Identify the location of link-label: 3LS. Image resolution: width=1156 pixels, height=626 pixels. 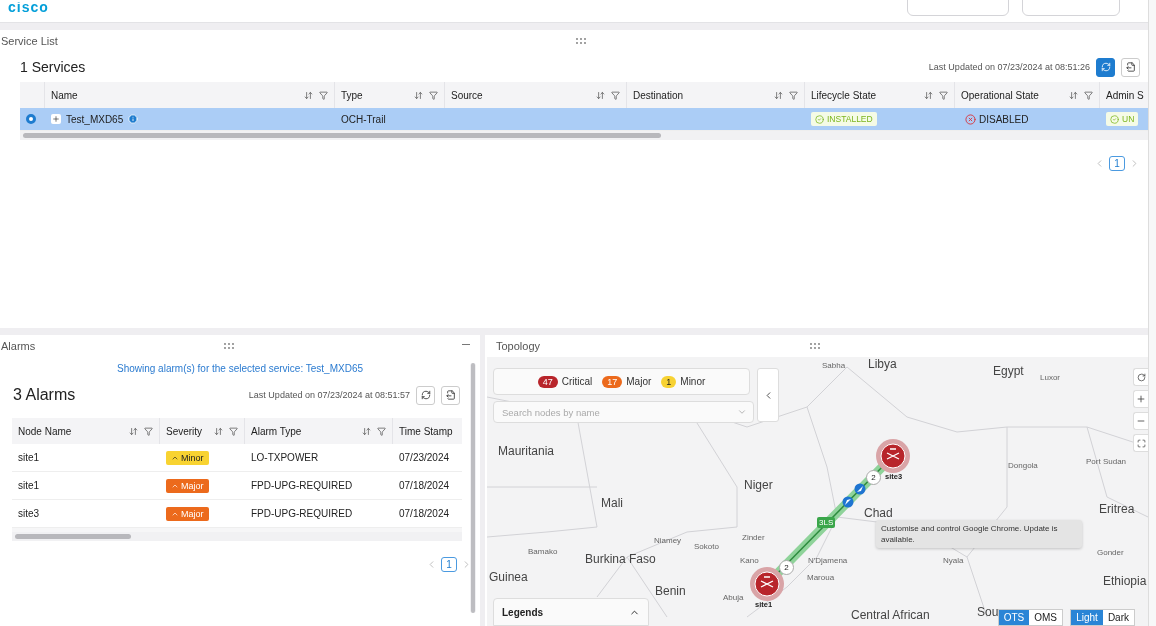
(826, 522).